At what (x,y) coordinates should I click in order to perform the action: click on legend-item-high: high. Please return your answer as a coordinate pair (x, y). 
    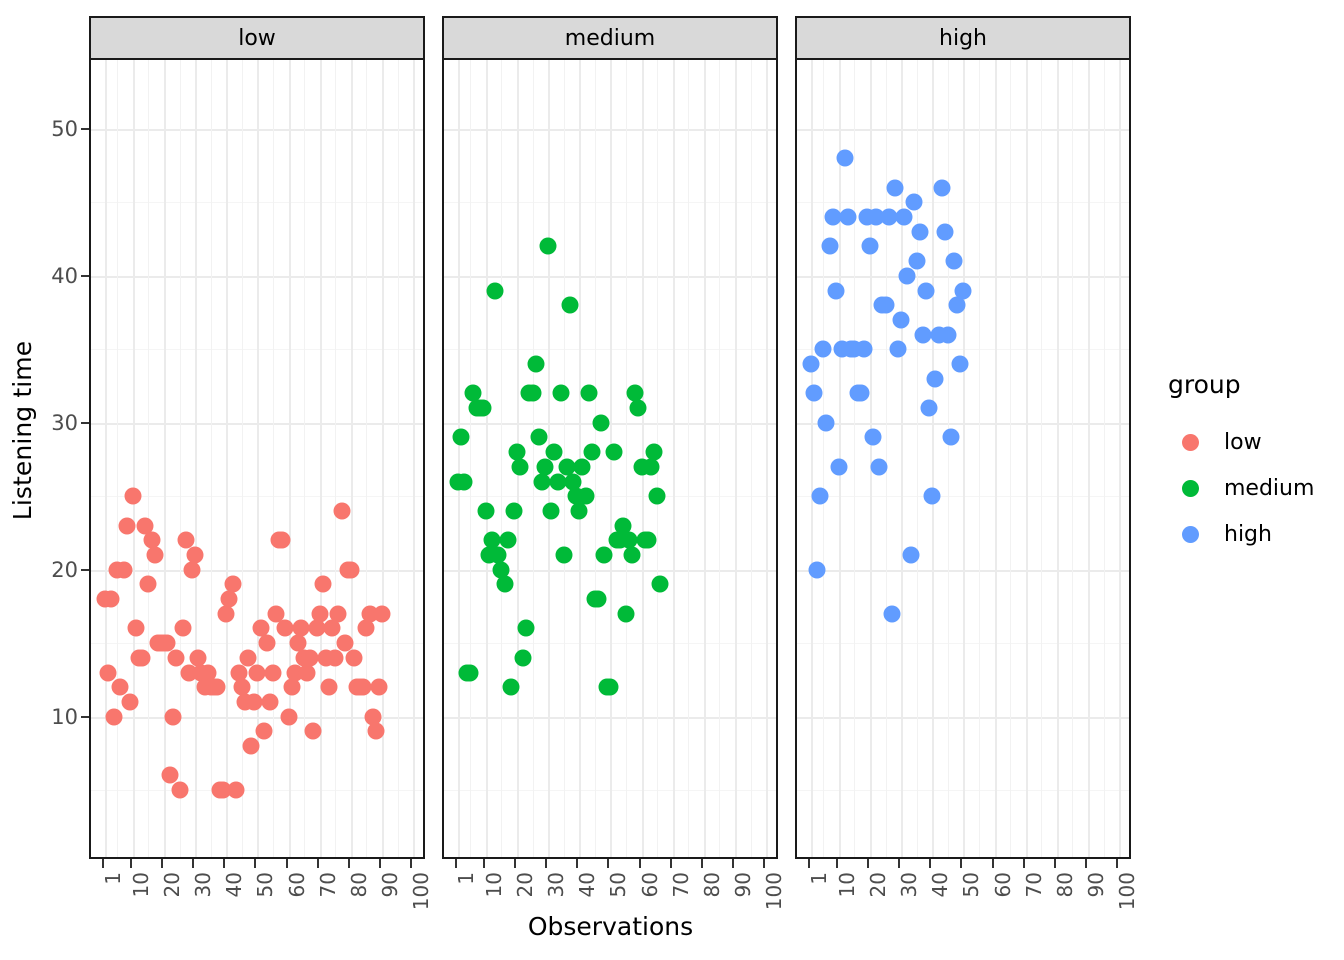
    Looking at the image, I should click on (1256, 534).